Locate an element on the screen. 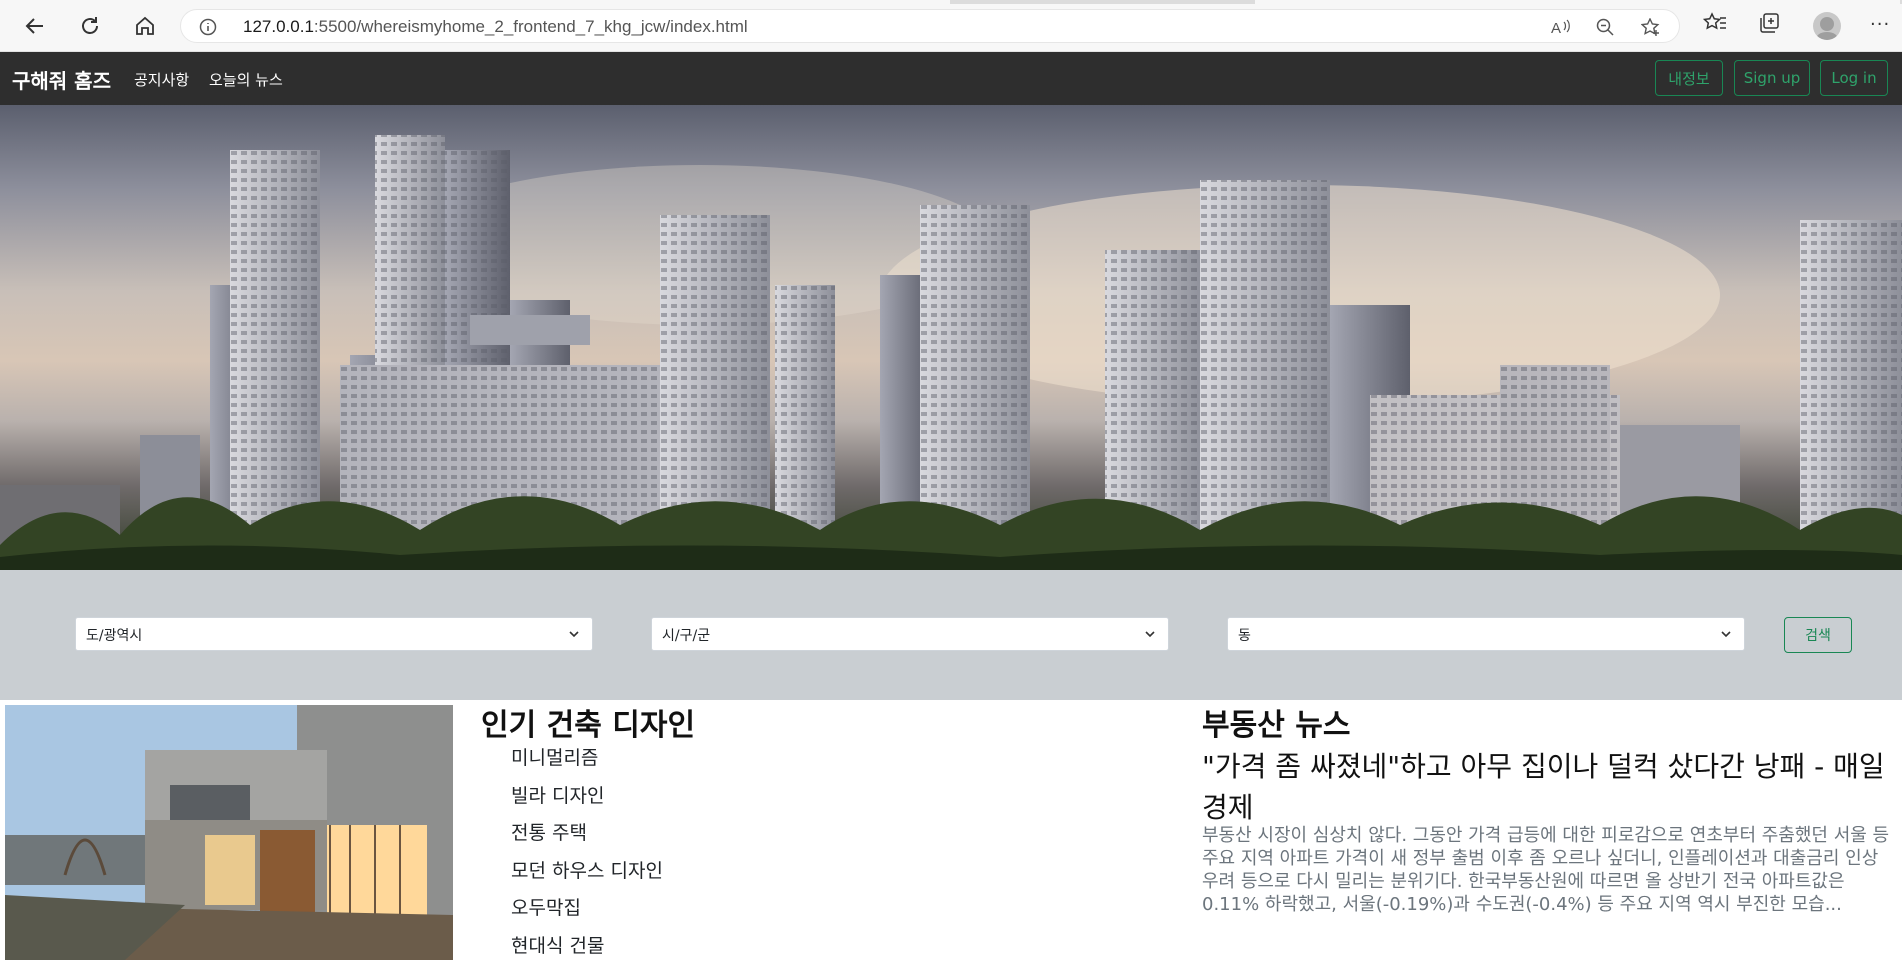 The height and width of the screenshot is (960, 1902). refresh-icon is located at coordinates (90, 26).